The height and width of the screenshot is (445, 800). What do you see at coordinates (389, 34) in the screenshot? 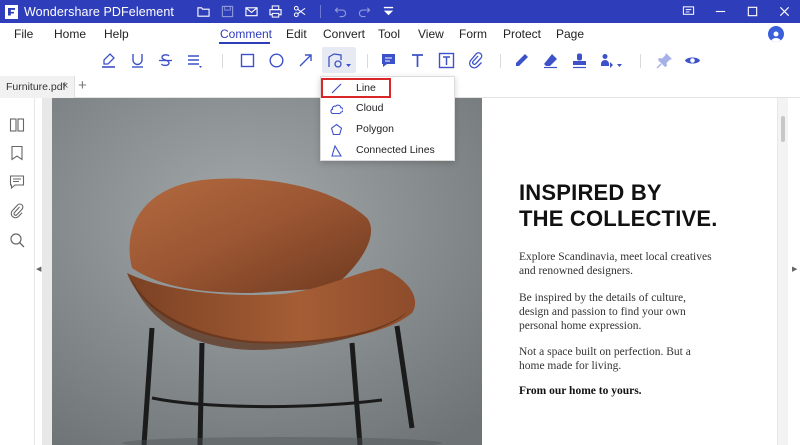
I see `menu-tool: Tool` at bounding box center [389, 34].